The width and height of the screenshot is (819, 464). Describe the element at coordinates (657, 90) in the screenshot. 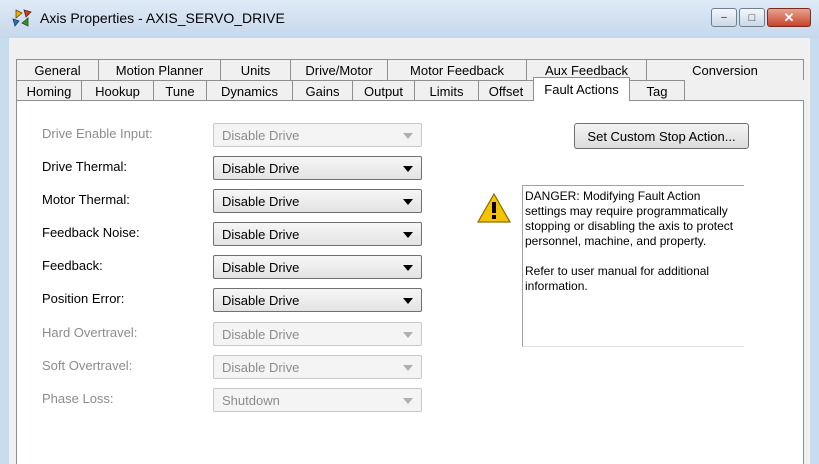

I see `tab-tag: Tag` at that location.